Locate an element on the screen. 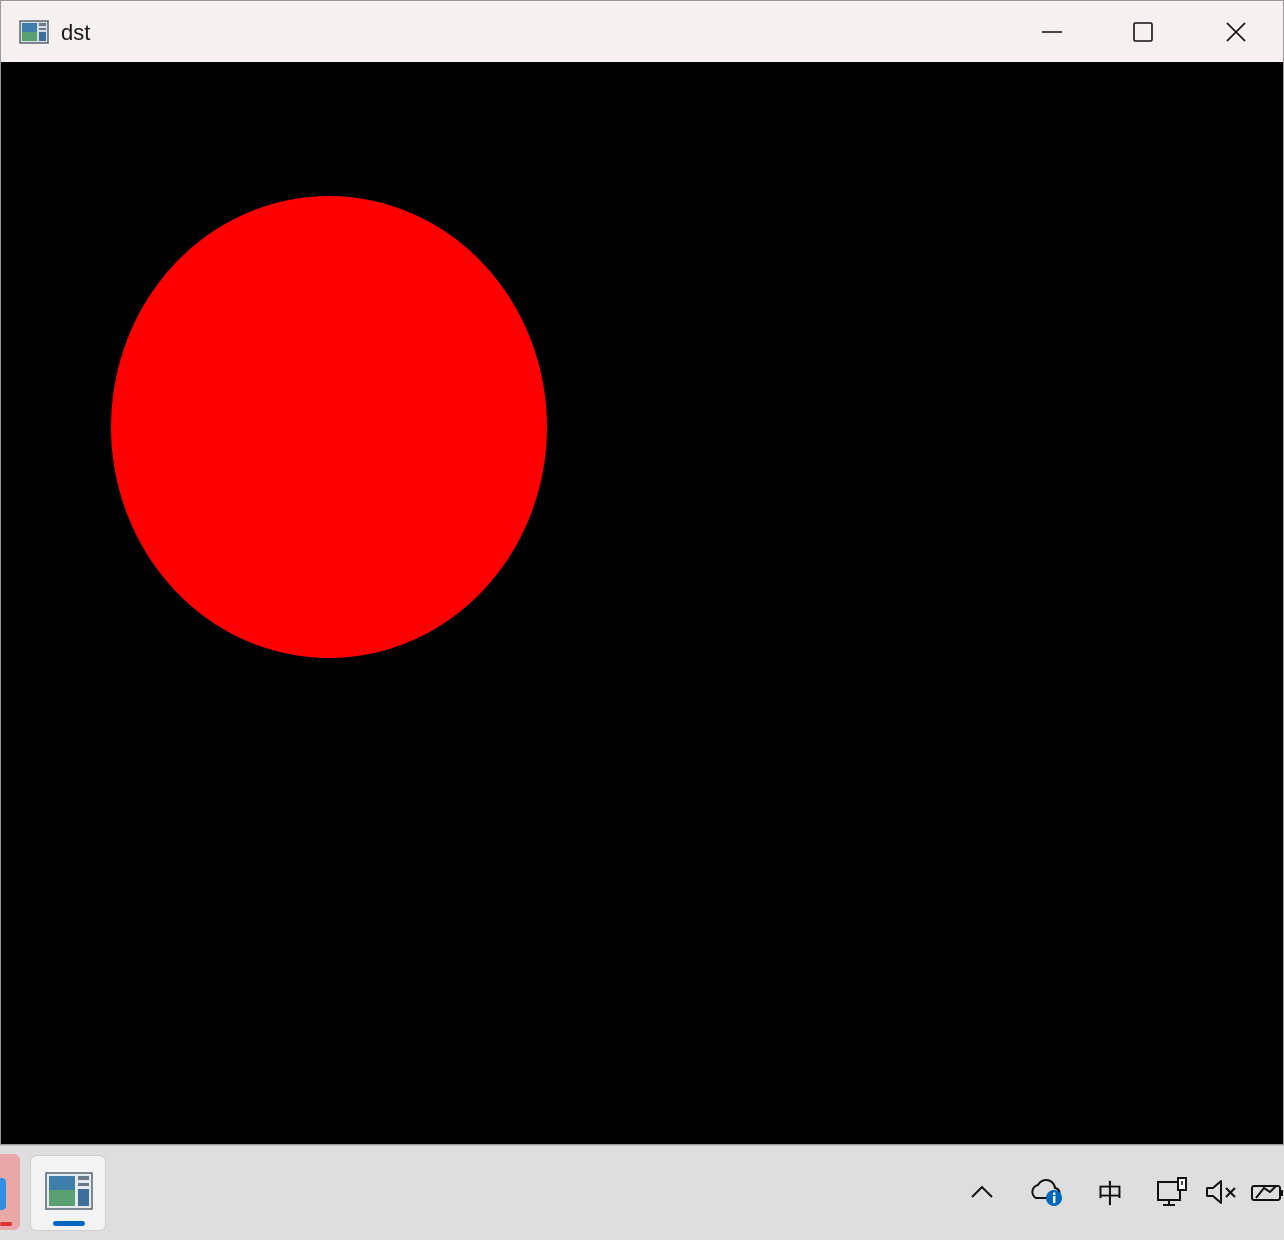 The height and width of the screenshot is (1240, 1284). network-monitor-icon is located at coordinates (1172, 1191).